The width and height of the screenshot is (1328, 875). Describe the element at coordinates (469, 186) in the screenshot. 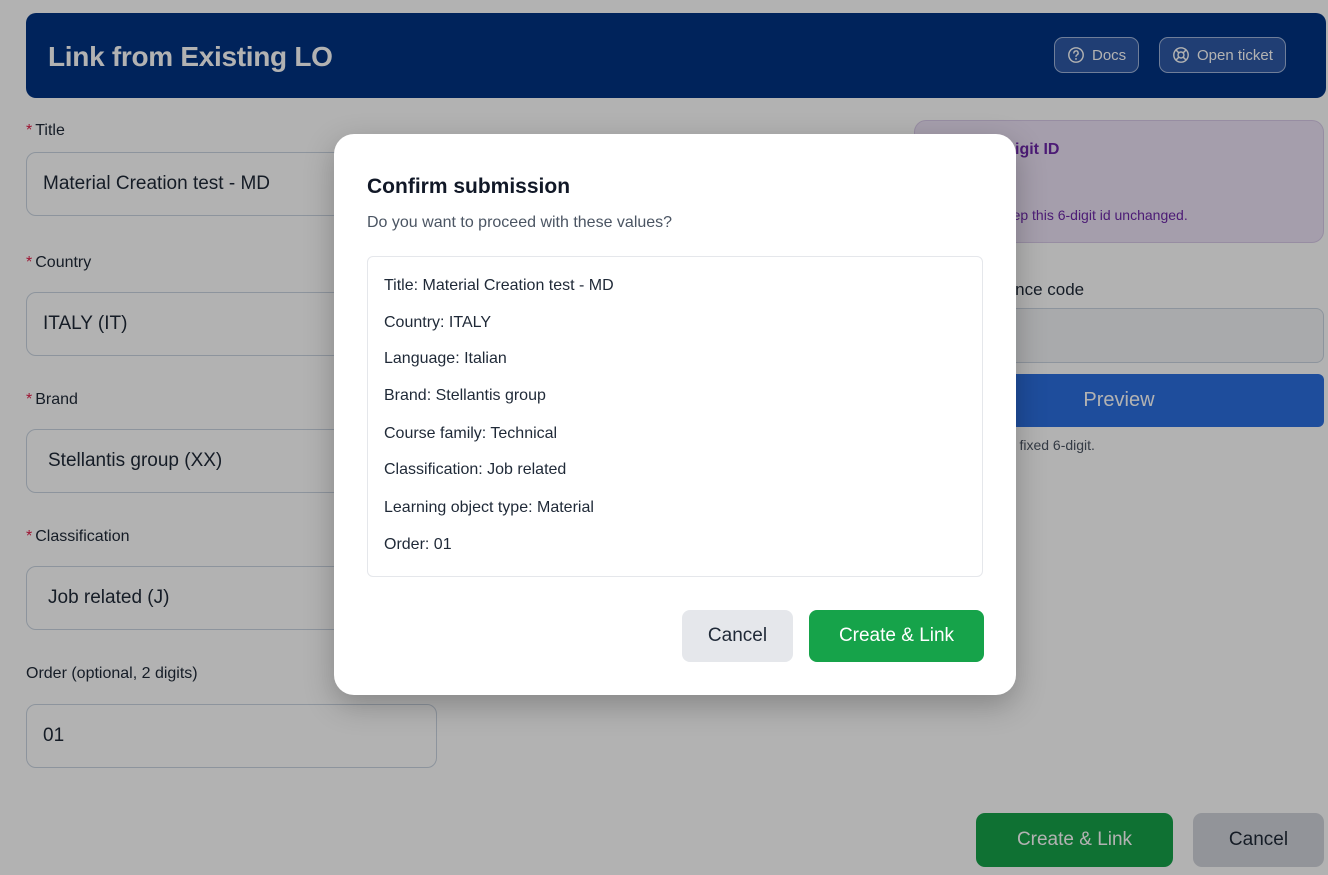

I see `dialog-title: Confirm submission` at that location.